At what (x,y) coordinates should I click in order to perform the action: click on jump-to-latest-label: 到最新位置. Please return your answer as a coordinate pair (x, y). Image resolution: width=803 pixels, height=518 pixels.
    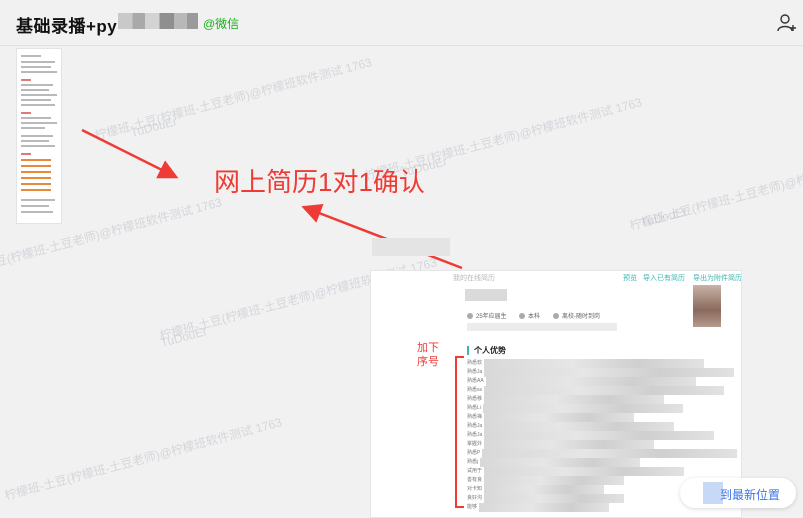
    Looking at the image, I should click on (750, 495).